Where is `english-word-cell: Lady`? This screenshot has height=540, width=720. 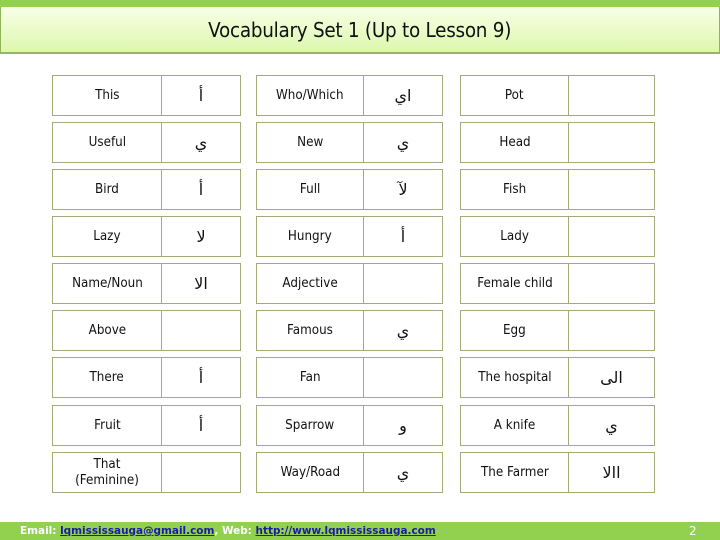 english-word-cell: Lady is located at coordinates (514, 236).